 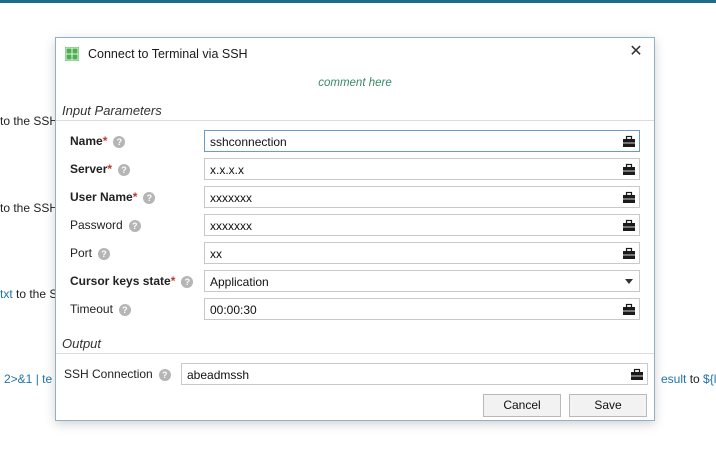 I want to click on output-header: Output, so click(x=82, y=343).